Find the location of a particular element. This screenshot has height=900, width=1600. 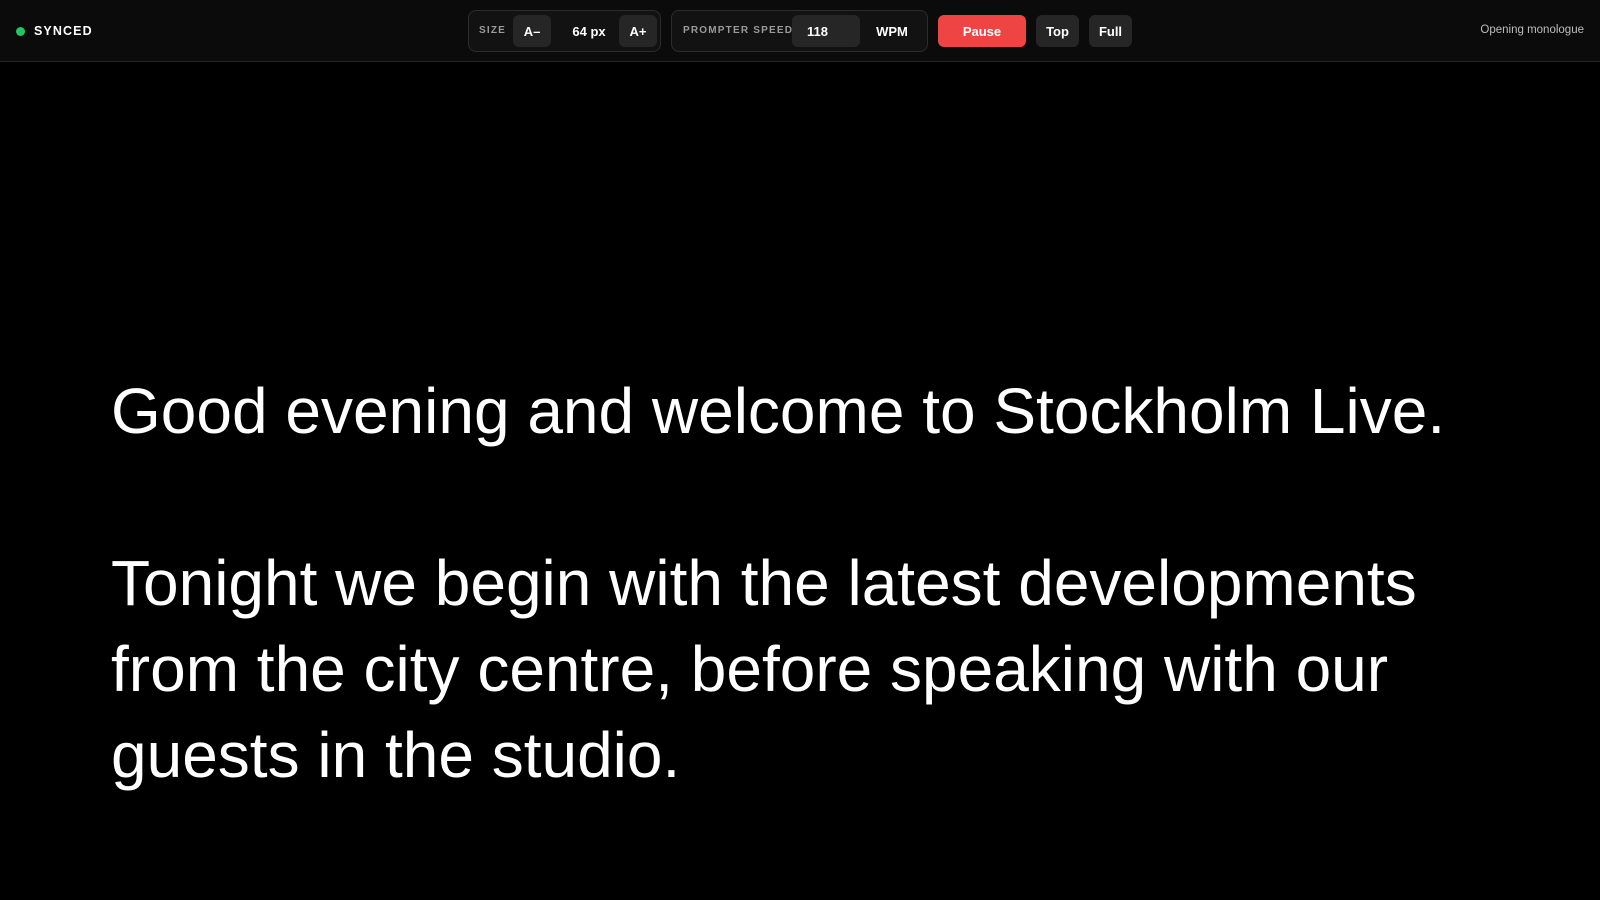

fullscreen-button: Full is located at coordinates (1110, 31).